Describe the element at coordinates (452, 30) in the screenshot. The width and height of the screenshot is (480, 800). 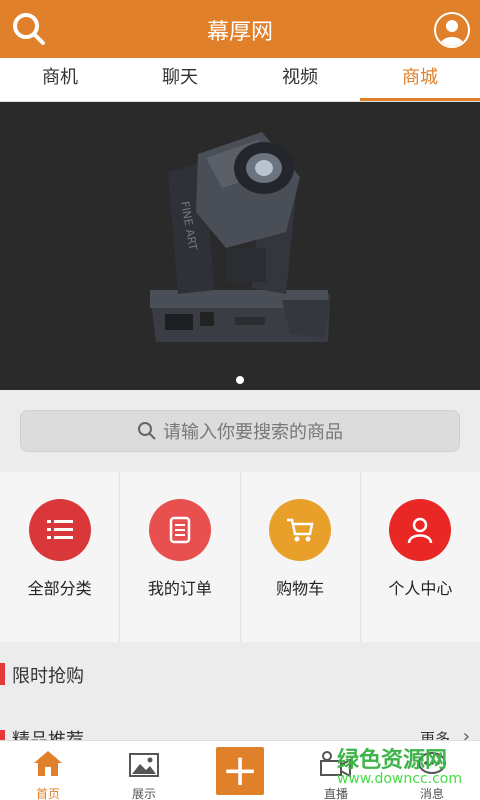
I see `avatar-icon` at that location.